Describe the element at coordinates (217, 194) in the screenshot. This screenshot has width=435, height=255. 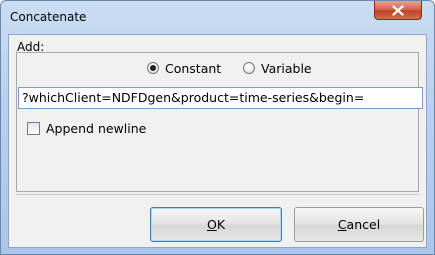
I see `button-divider` at that location.